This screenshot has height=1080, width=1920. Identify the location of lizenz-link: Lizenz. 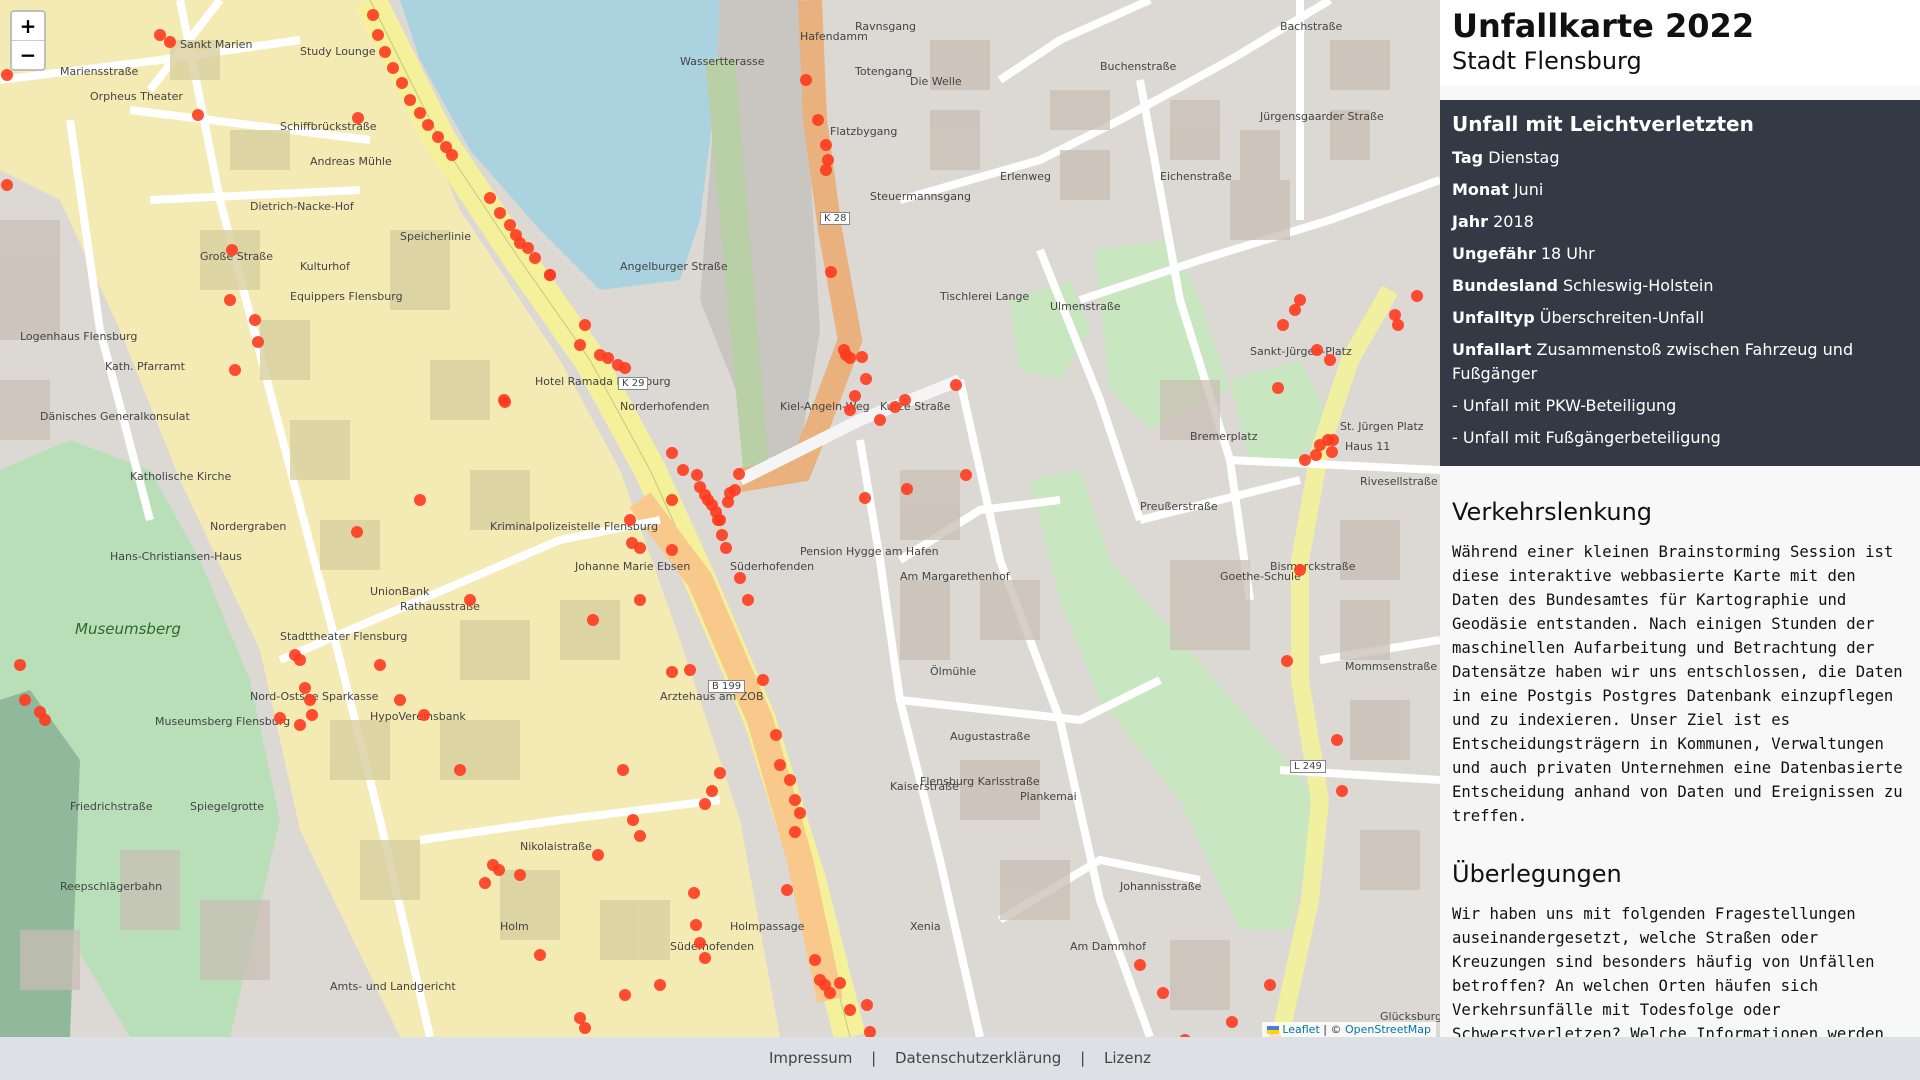
(1127, 1058).